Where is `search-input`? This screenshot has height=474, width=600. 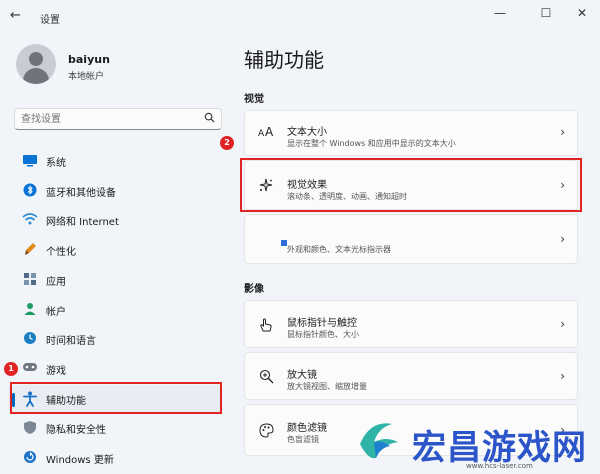
search-input is located at coordinates (111, 119).